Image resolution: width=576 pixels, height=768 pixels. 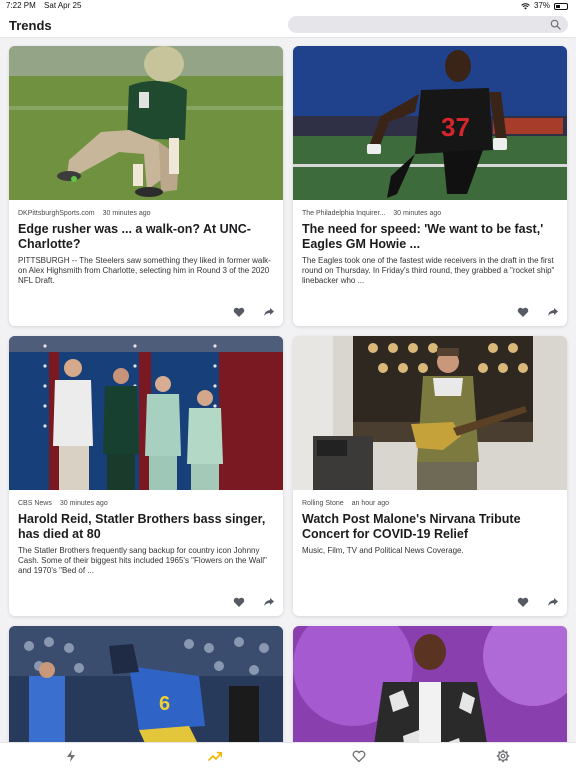 I want to click on gear-icon, so click(x=503, y=756).